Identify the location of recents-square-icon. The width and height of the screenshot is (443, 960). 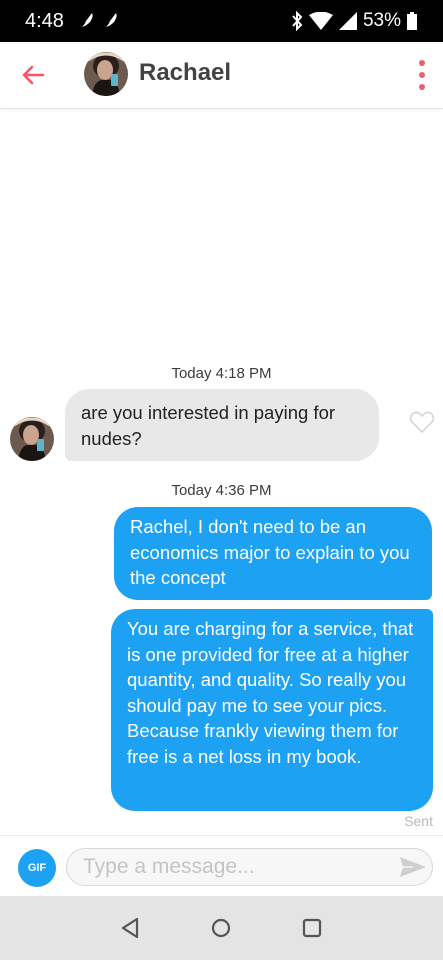
(312, 928).